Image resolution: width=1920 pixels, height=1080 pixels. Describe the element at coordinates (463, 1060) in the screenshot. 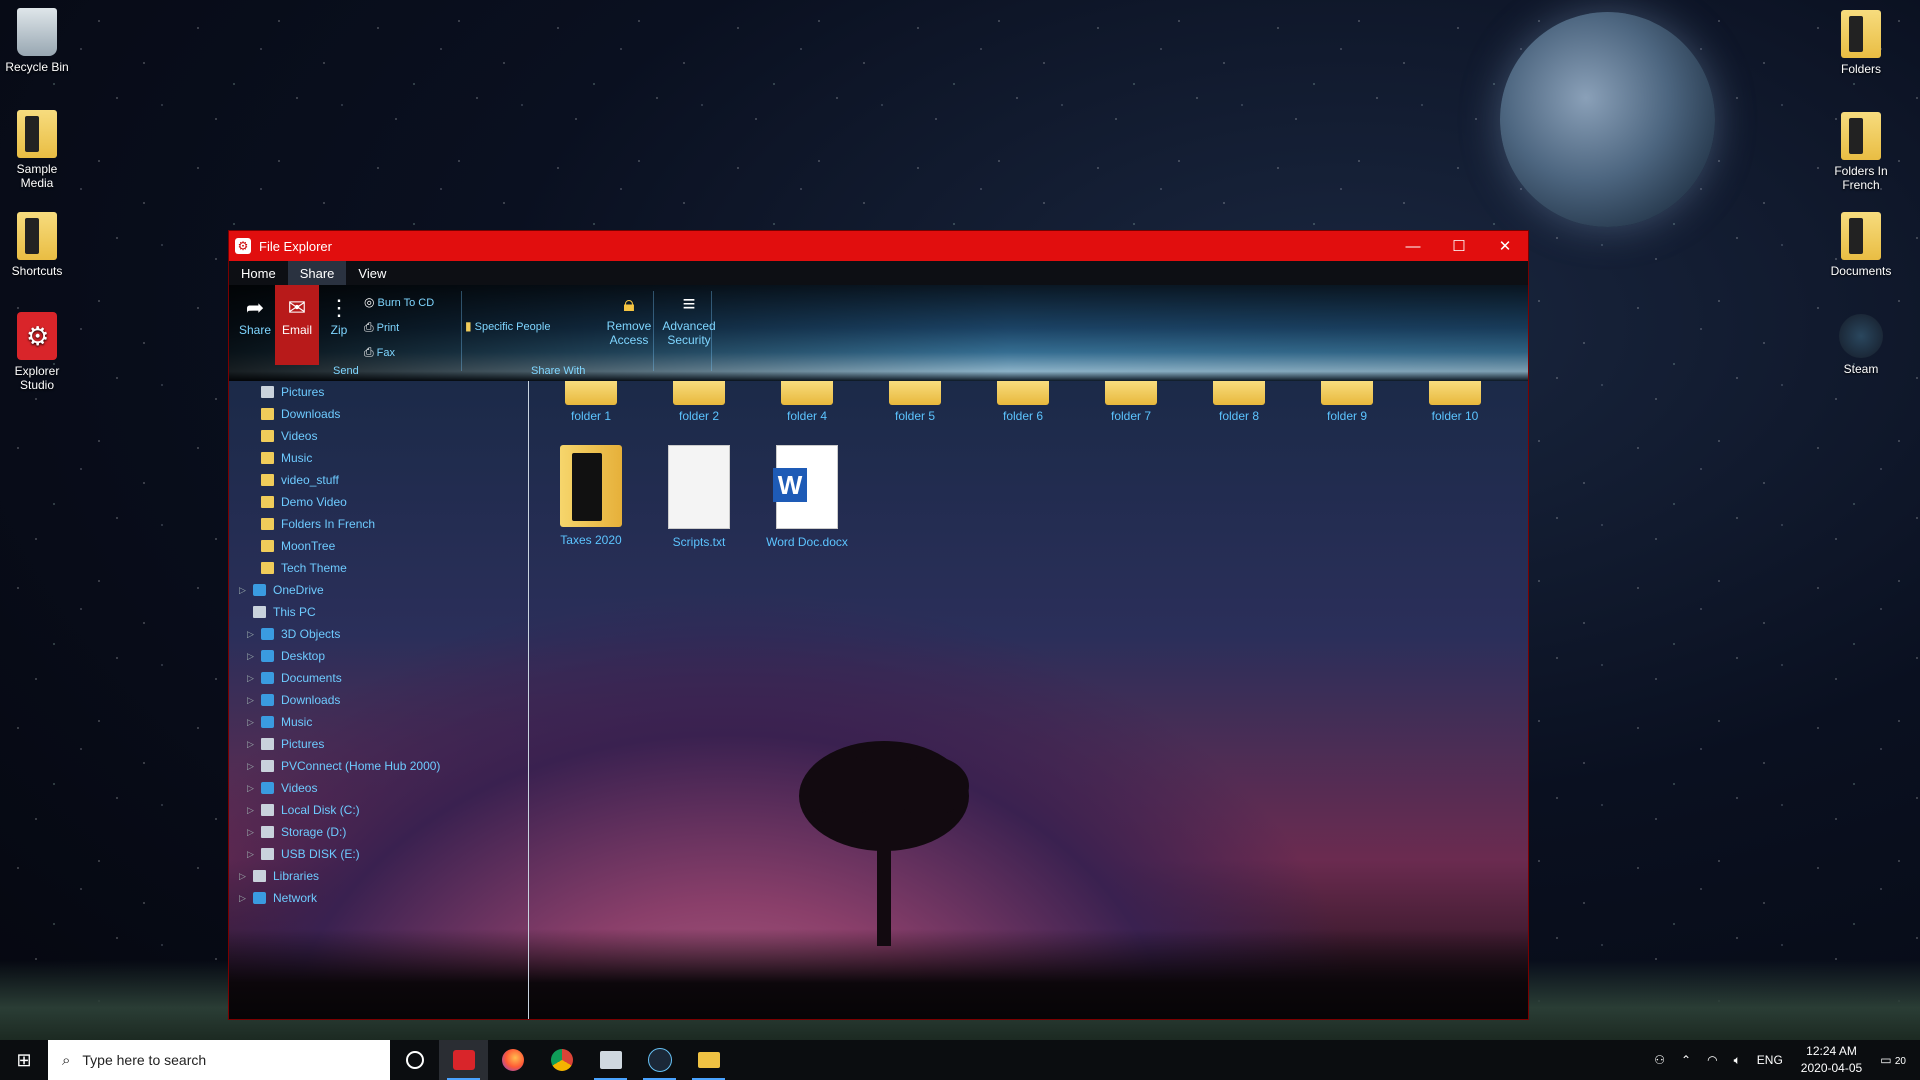

I see `taskbar-app-explorer-studio` at that location.